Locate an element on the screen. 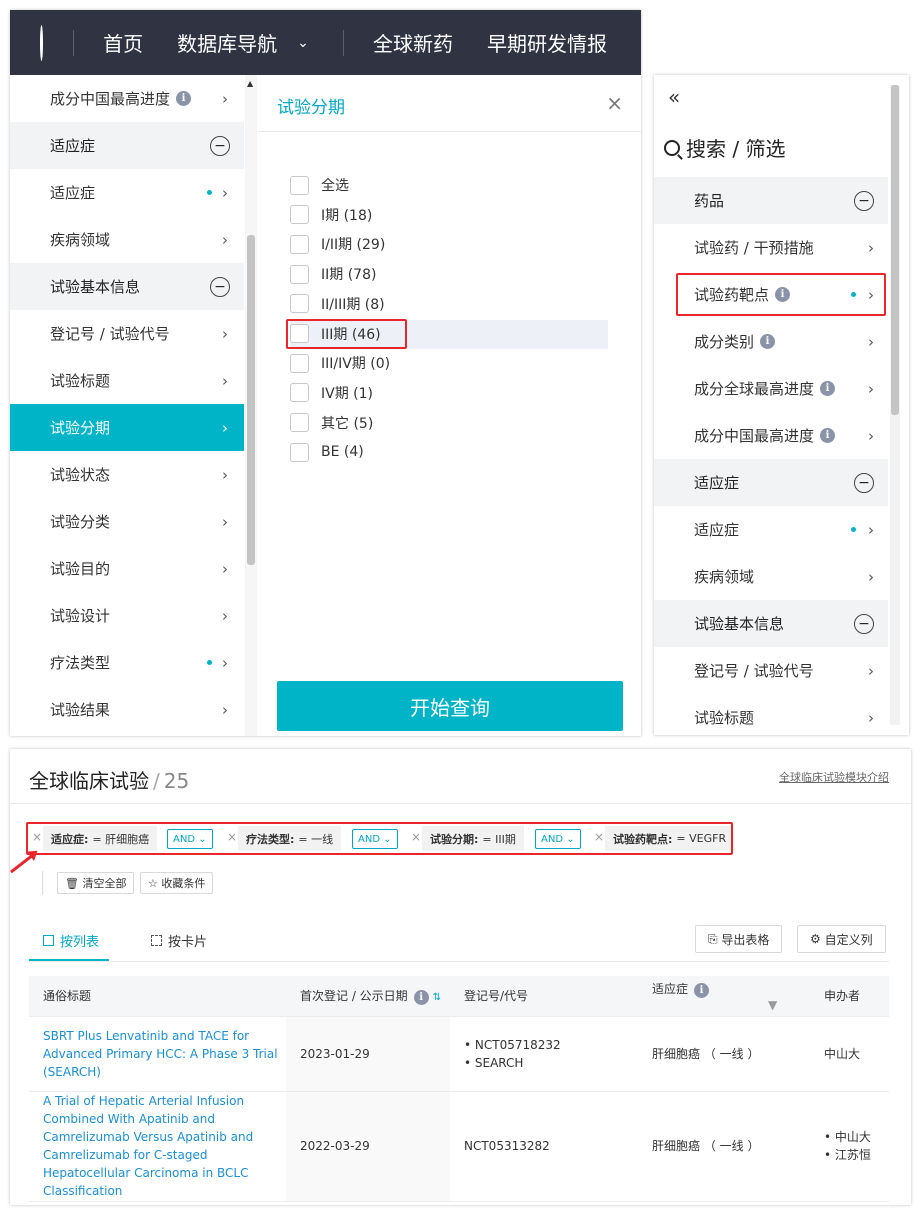 This screenshot has width=922, height=1215. column-header-date: 首次登记 / 公示日期 i ⇅ is located at coordinates (368, 996).